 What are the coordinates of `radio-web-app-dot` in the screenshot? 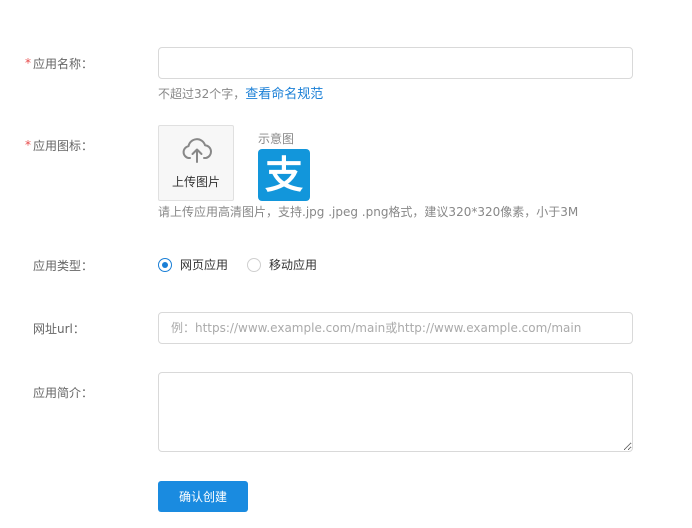 It's located at (165, 265).